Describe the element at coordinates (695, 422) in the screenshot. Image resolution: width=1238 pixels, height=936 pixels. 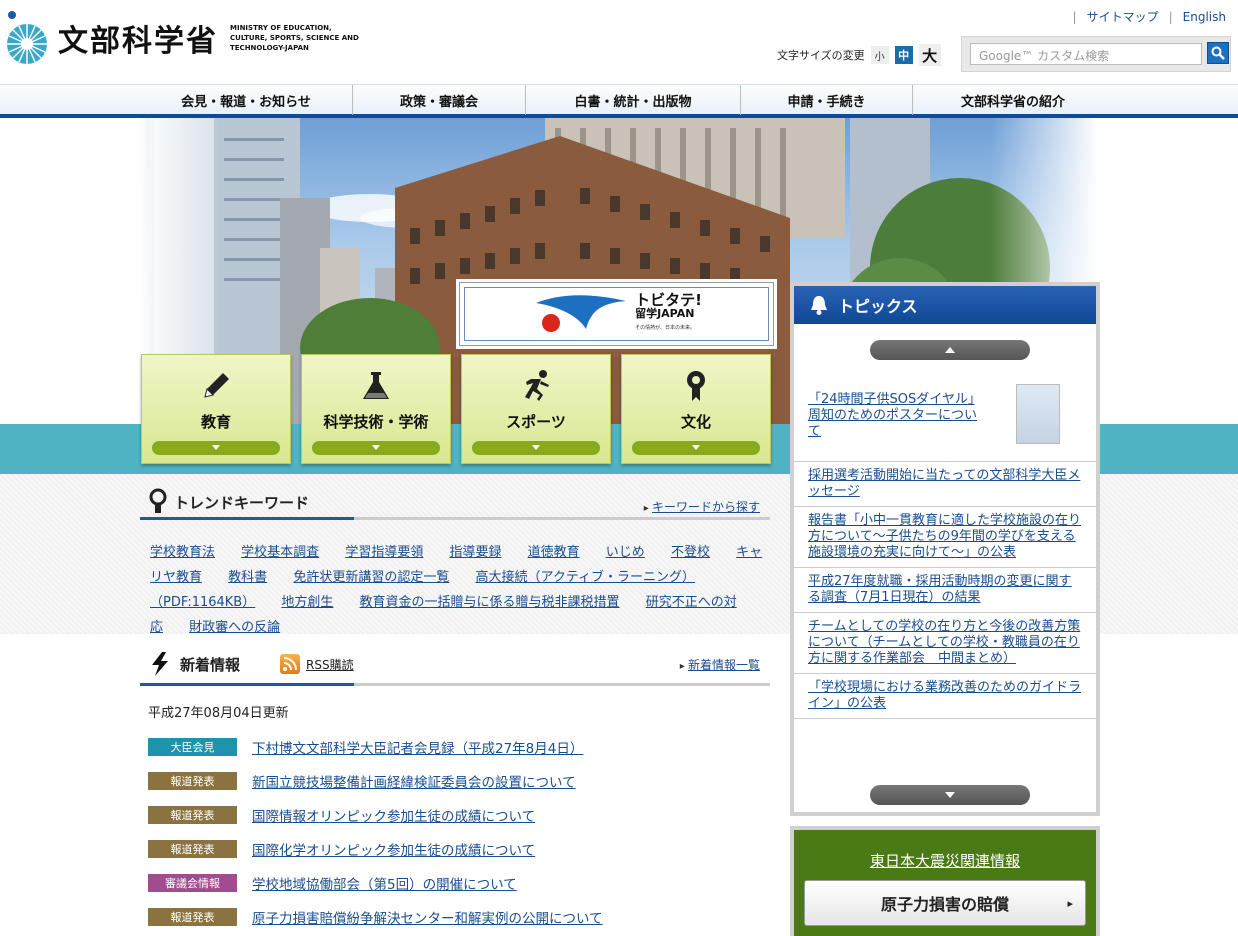
I see `category-label: 文化` at that location.